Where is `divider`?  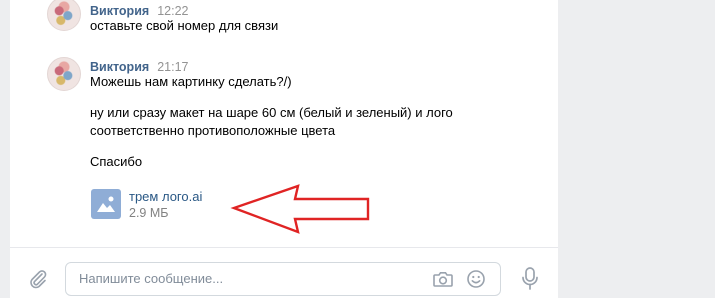
divider is located at coordinates (284, 247).